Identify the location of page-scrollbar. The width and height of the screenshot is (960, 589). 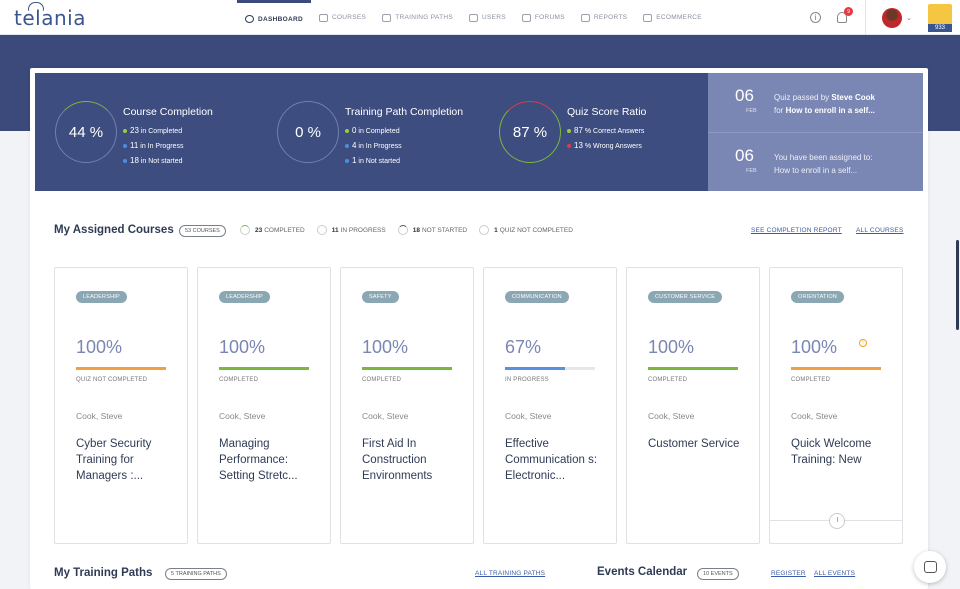
(957, 285).